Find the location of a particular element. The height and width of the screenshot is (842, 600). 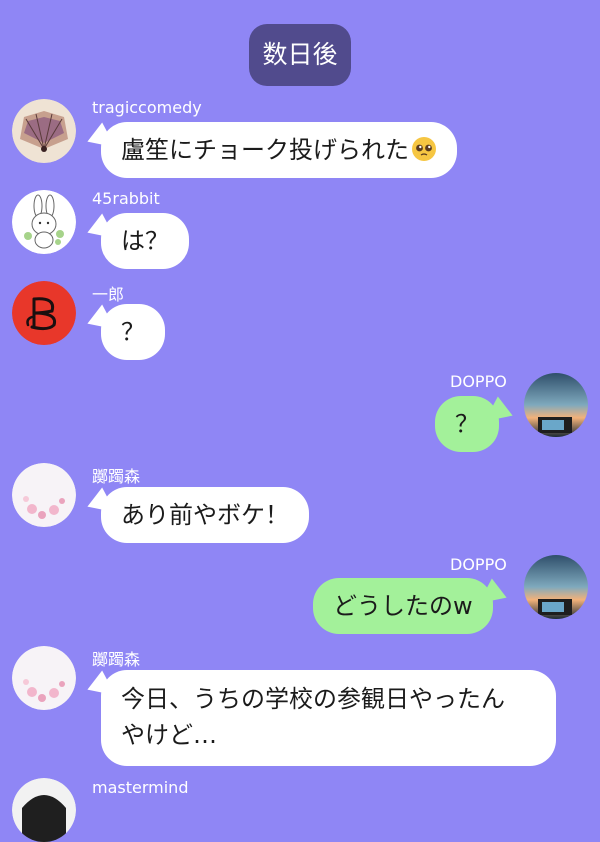

45rabbit-avatar is located at coordinates (44, 222).